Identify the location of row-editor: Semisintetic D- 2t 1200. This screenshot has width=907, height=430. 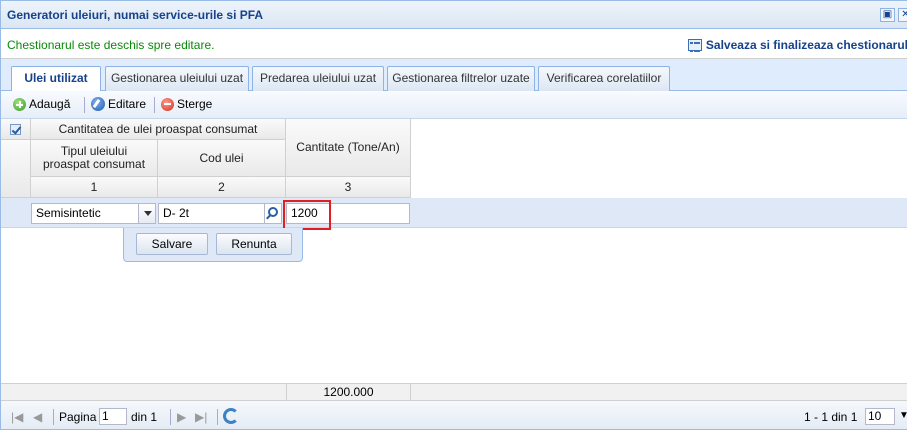
(454, 213).